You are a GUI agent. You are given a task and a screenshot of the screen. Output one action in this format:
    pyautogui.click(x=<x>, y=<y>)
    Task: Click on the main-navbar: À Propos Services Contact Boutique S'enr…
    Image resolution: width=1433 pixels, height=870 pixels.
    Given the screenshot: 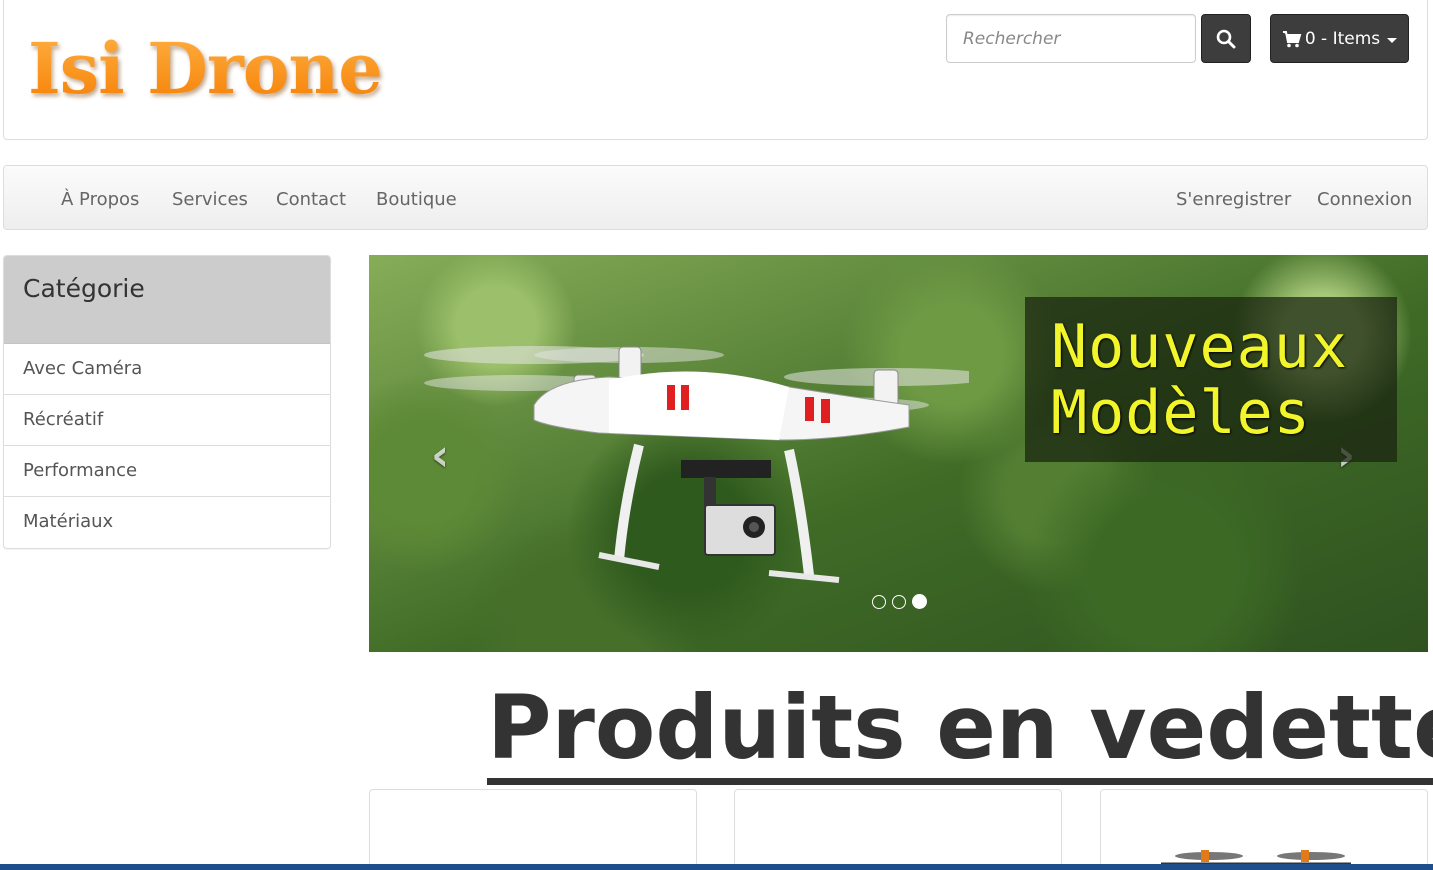 What is the action you would take?
    pyautogui.click(x=715, y=197)
    